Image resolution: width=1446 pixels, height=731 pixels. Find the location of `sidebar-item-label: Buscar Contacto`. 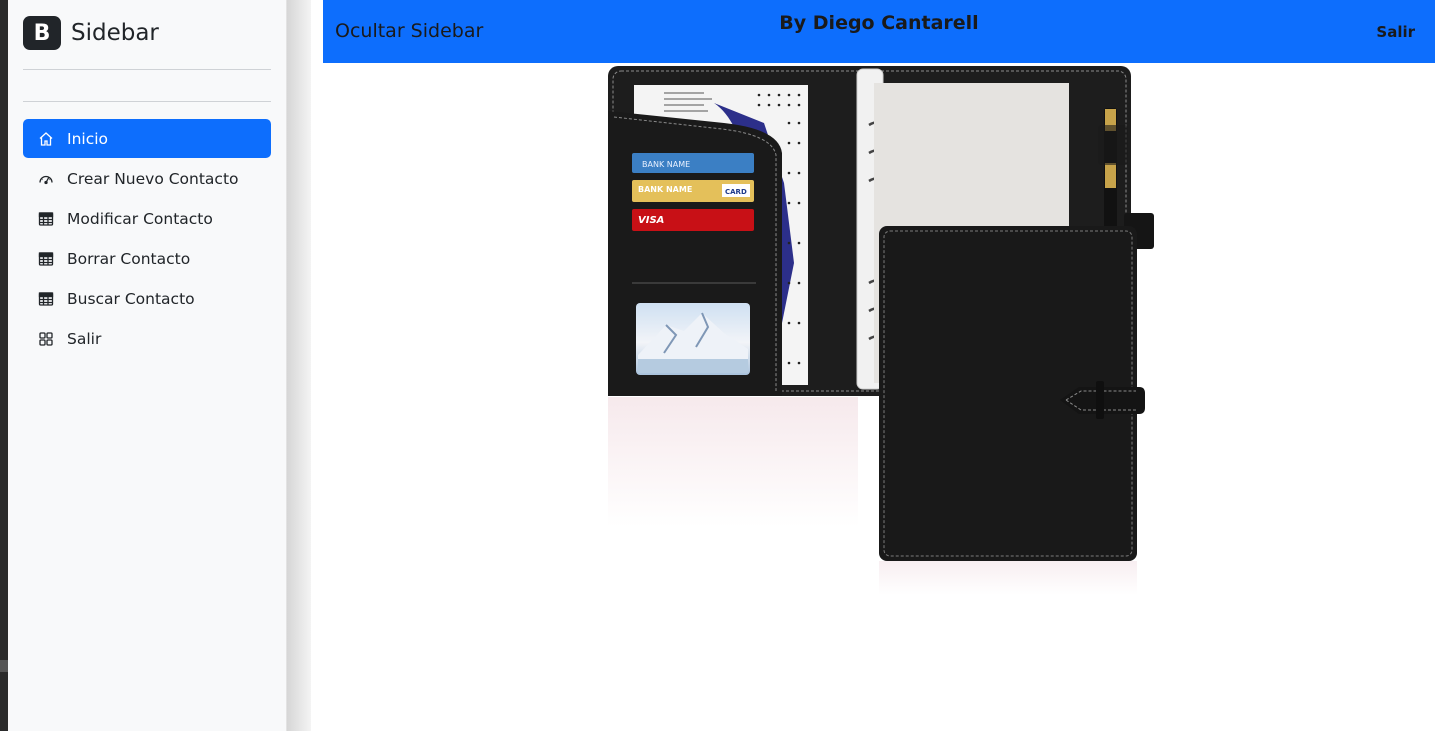

sidebar-item-label: Buscar Contacto is located at coordinates (131, 298).